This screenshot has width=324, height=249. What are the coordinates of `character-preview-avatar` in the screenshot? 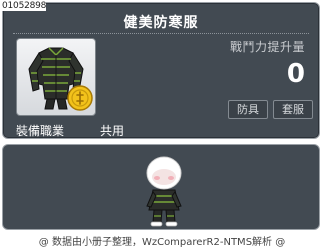 It's located at (164, 193).